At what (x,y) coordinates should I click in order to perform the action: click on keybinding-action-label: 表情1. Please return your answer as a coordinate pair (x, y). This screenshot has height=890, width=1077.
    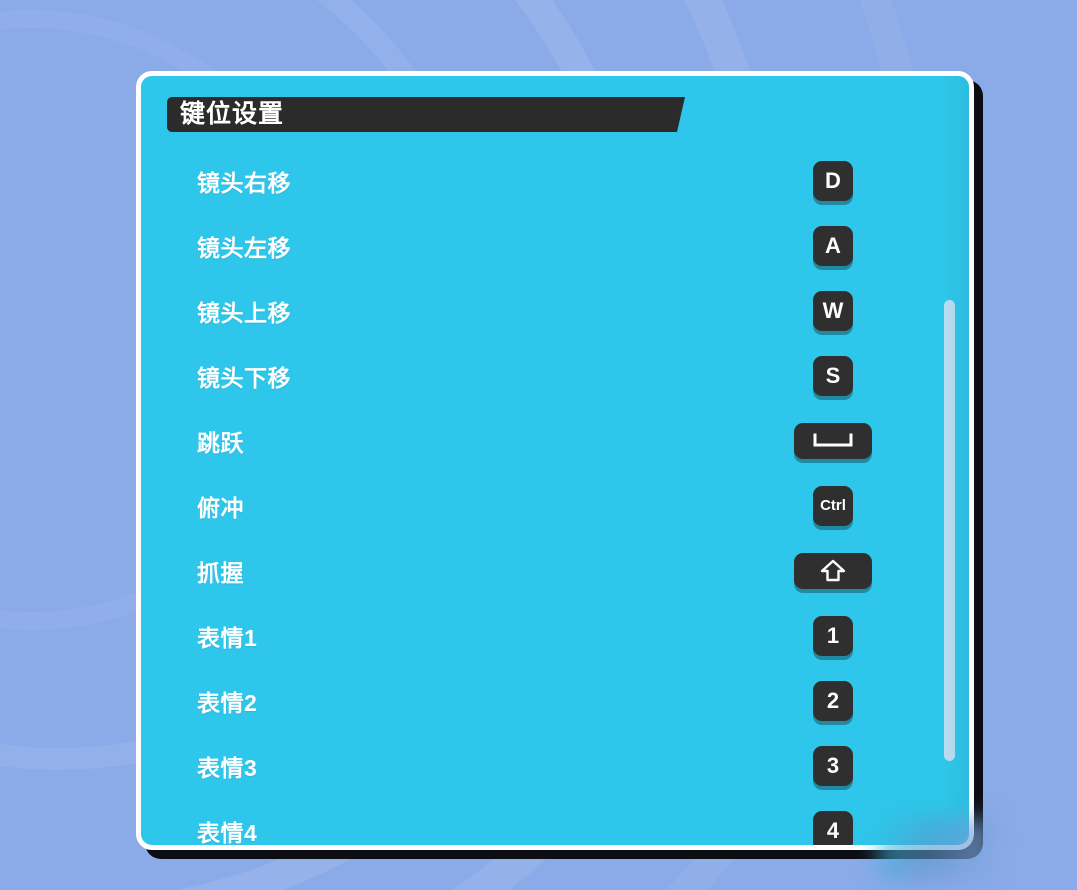
    Looking at the image, I should click on (227, 637).